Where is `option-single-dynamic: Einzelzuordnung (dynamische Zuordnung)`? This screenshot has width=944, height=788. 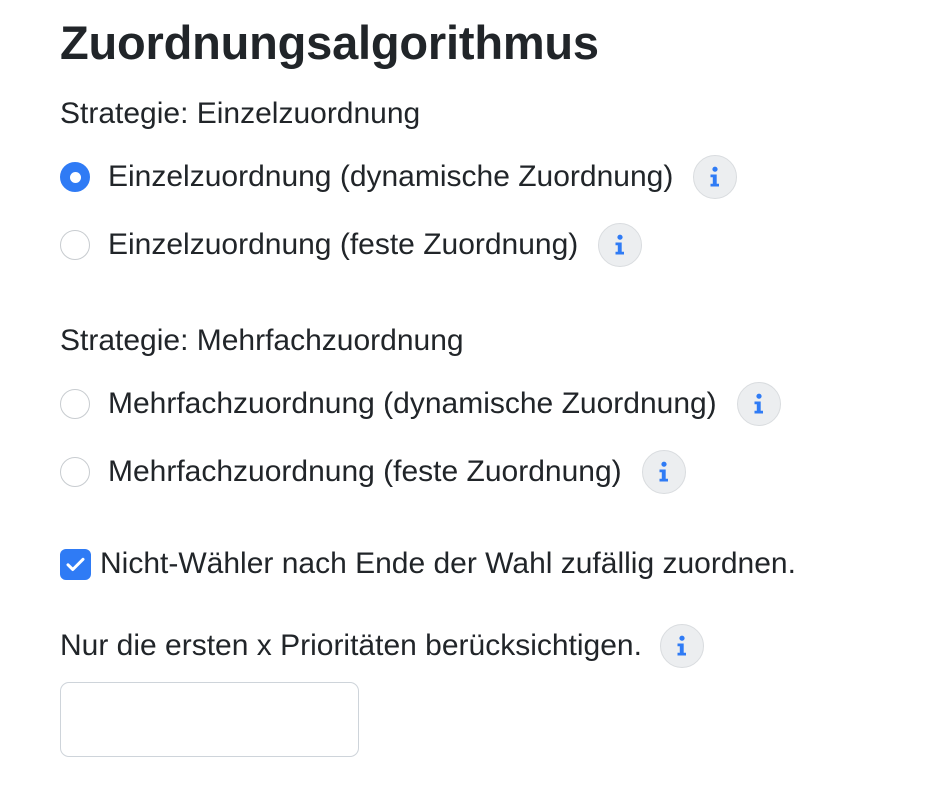 option-single-dynamic: Einzelzuordnung (dynamische Zuordnung) is located at coordinates (490, 177).